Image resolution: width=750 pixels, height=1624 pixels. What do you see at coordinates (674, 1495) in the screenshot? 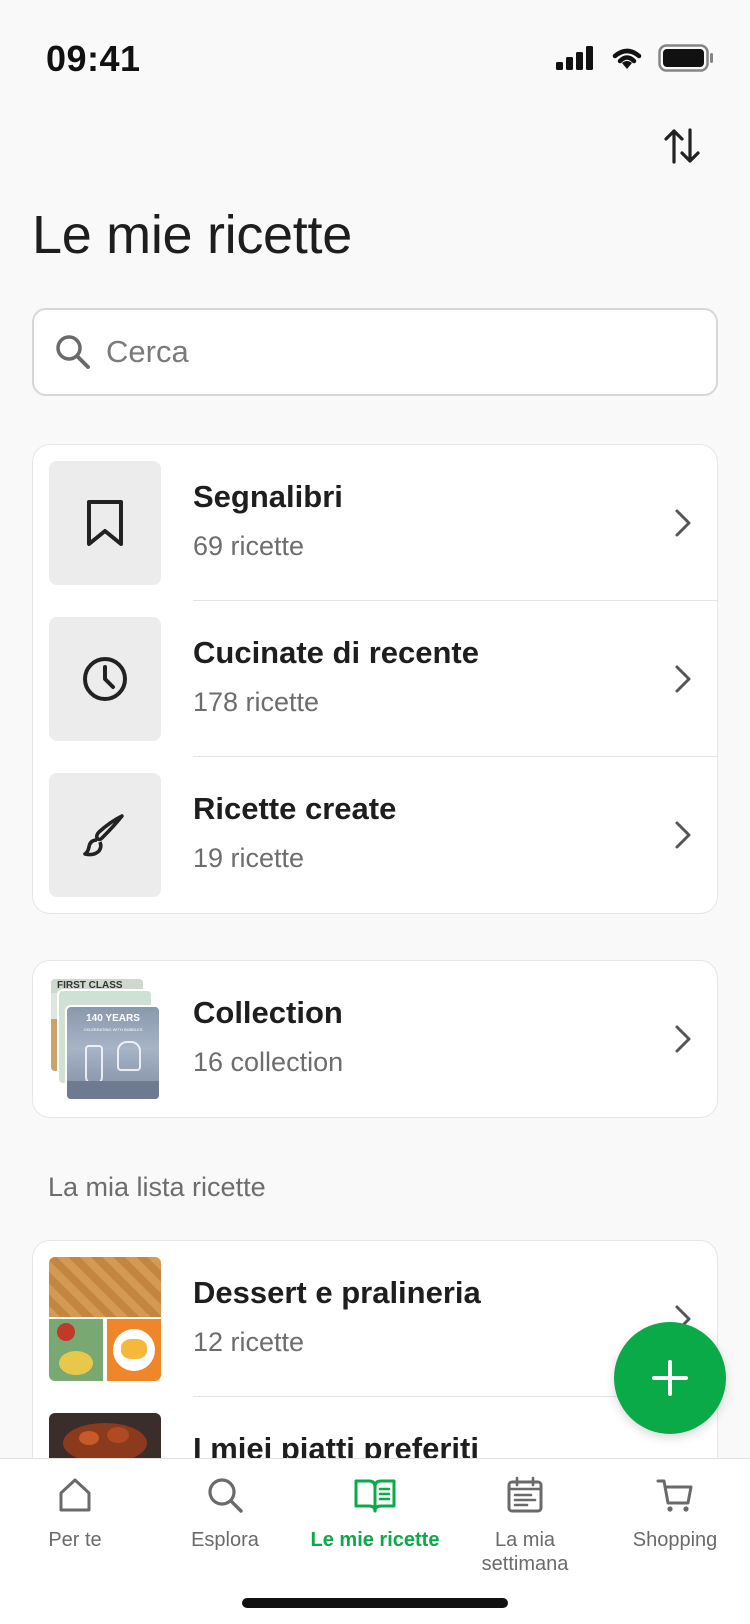
I see `cart-icon` at bounding box center [674, 1495].